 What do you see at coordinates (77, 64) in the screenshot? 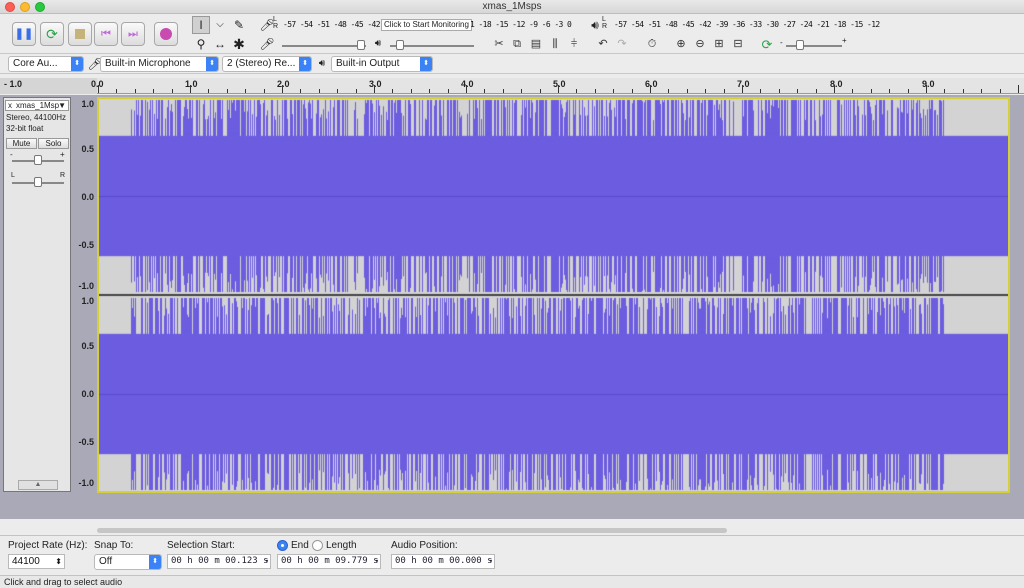
I see `chevron-updown-icon: ⬍` at bounding box center [77, 64].